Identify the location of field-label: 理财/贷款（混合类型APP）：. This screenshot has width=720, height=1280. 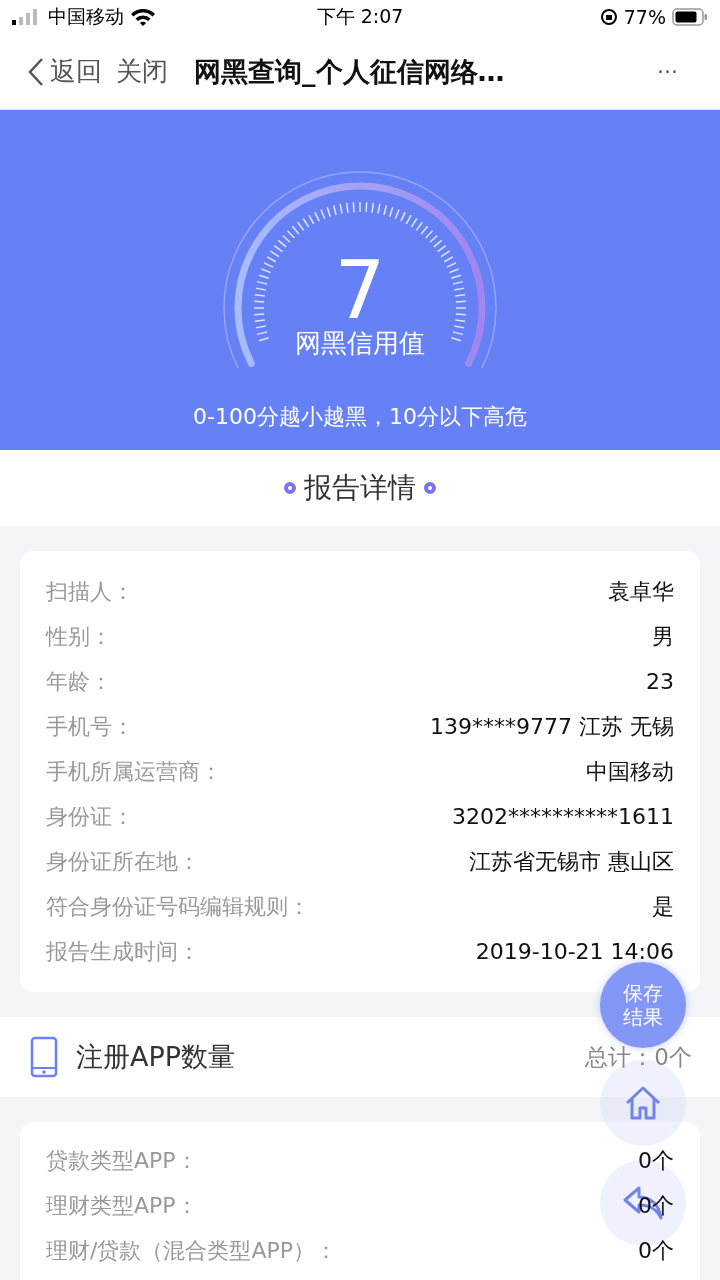
(191, 1250).